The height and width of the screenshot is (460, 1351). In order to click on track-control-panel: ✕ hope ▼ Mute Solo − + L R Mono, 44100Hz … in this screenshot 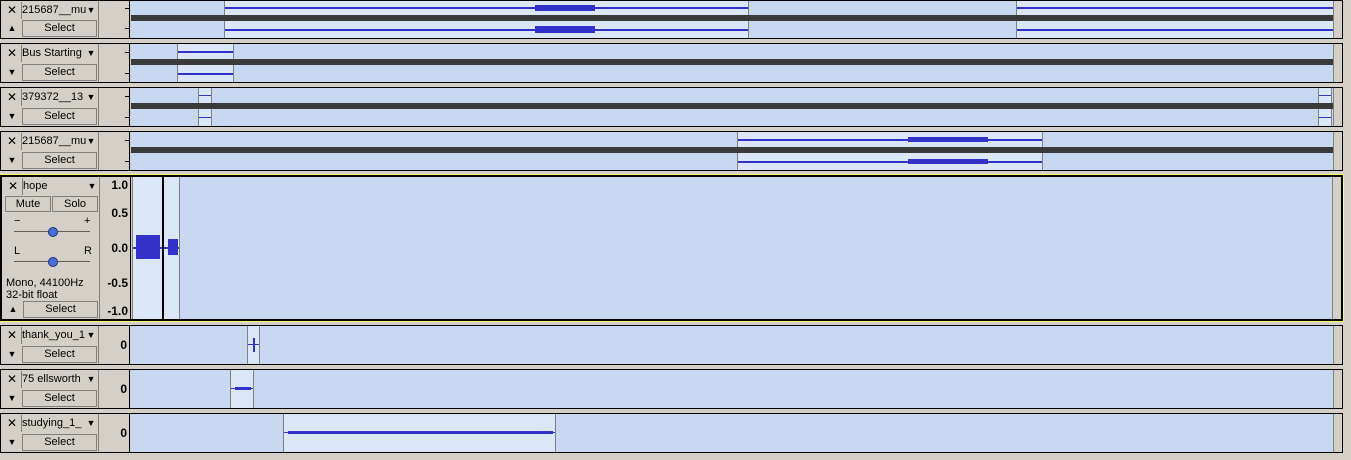, I will do `click(51, 248)`.